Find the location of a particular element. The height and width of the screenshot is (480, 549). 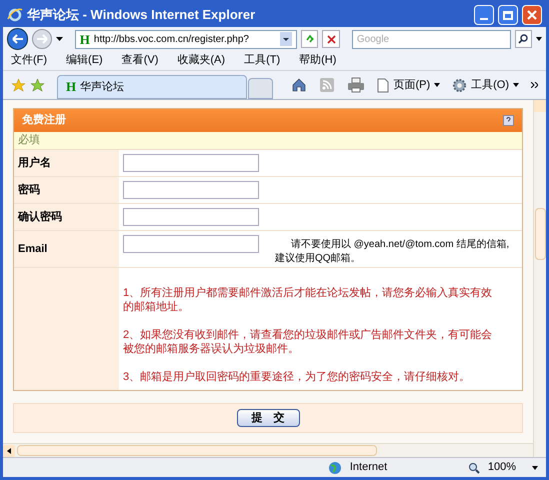

search-button is located at coordinates (523, 39).